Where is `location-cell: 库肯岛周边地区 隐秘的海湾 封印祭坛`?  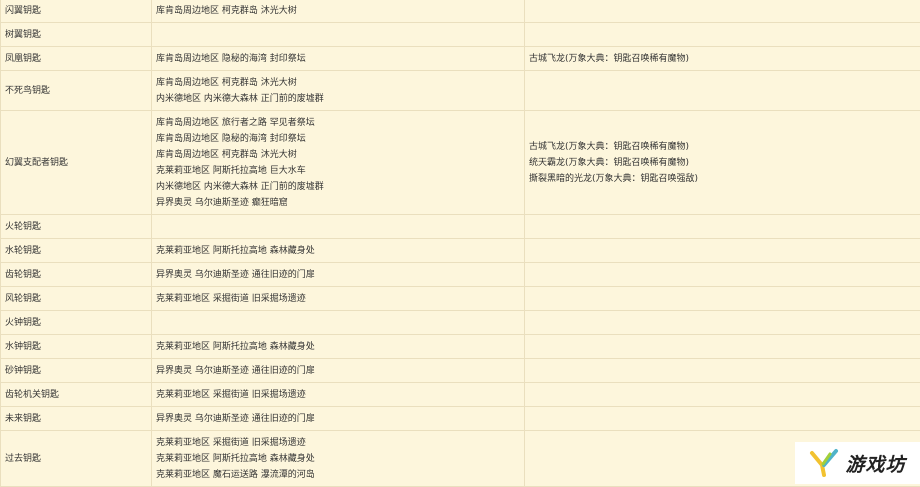 location-cell: 库肯岛周边地区 隐秘的海湾 封印祭坛 is located at coordinates (338, 59).